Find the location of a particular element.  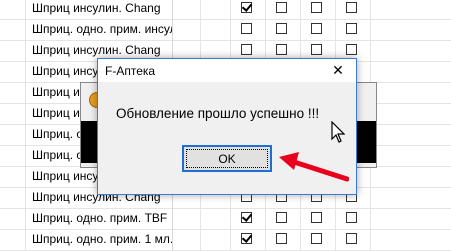

dialog-message: Обновление прошло успешно !!! is located at coordinates (218, 113).